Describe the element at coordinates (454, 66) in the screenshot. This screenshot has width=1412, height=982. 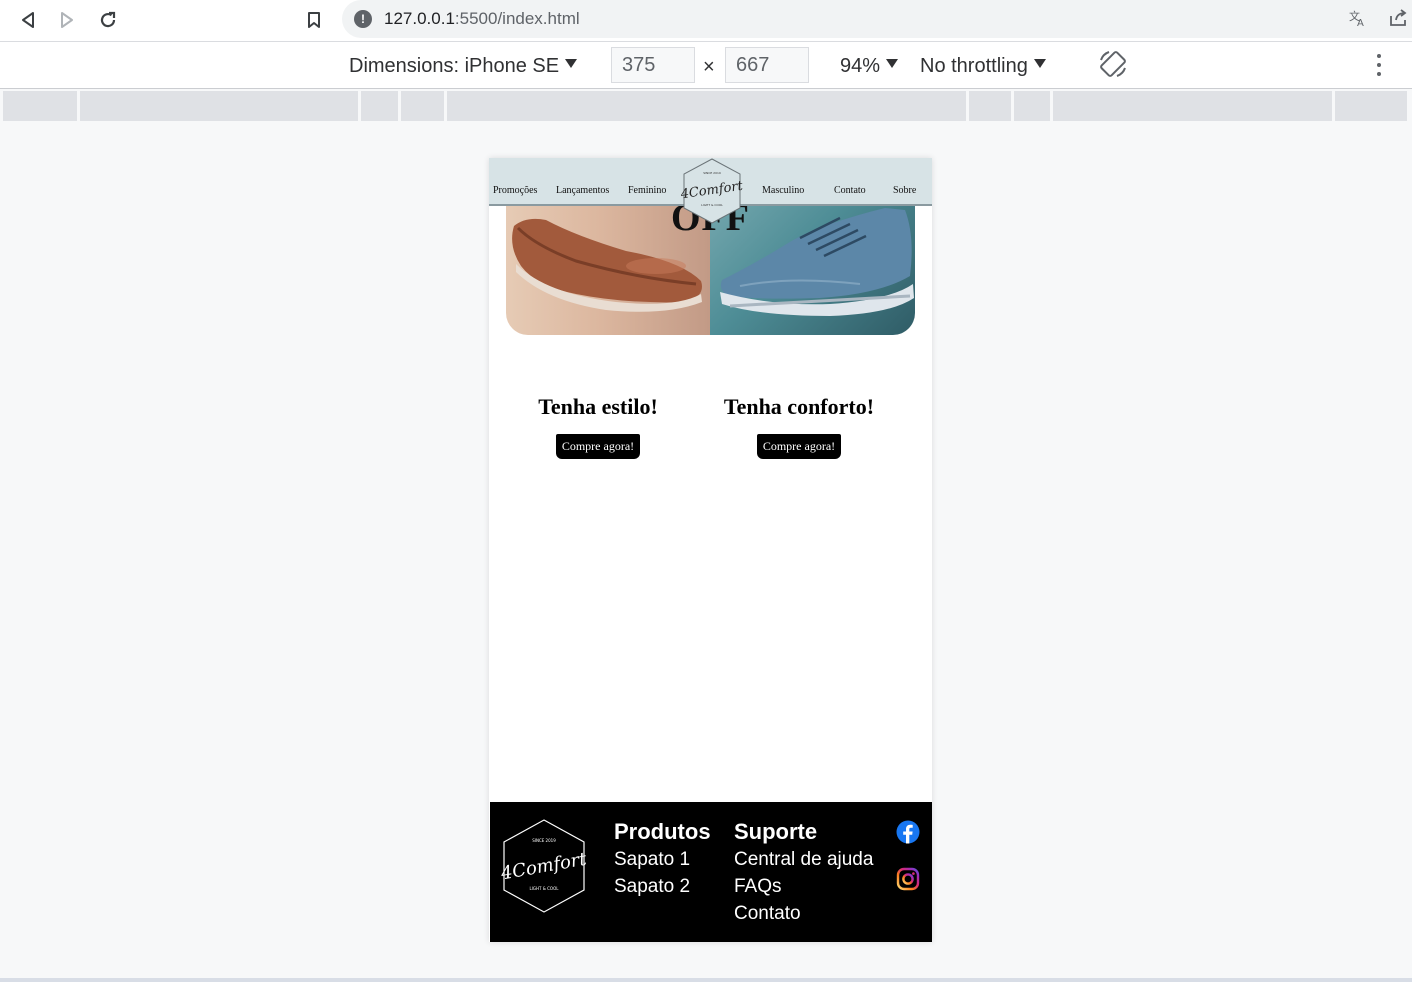
I see `dimensions-label: Dimensions: iPhone SE` at that location.